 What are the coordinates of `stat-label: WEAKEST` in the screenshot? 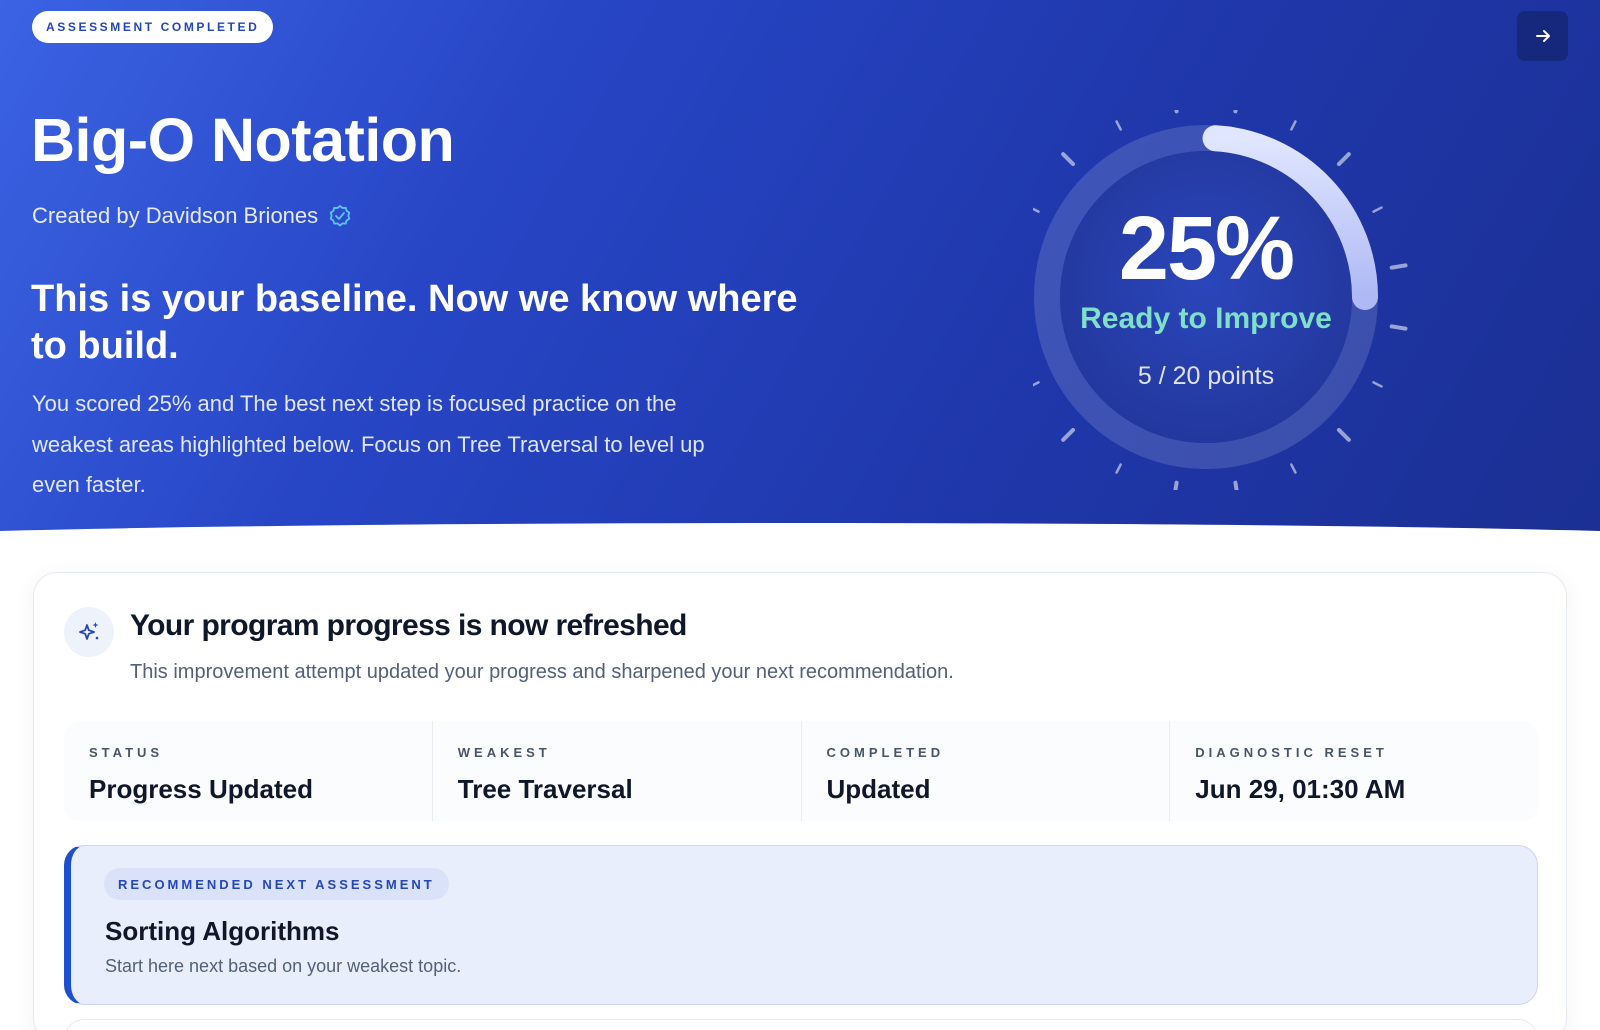 It's located at (504, 752).